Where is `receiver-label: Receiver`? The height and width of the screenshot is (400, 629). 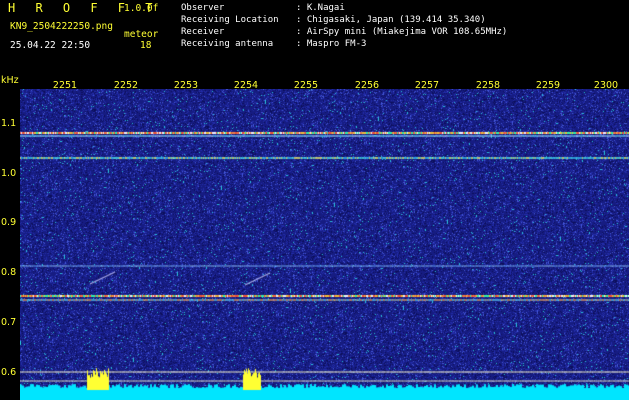
receiver-label: Receiver is located at coordinates (203, 32).